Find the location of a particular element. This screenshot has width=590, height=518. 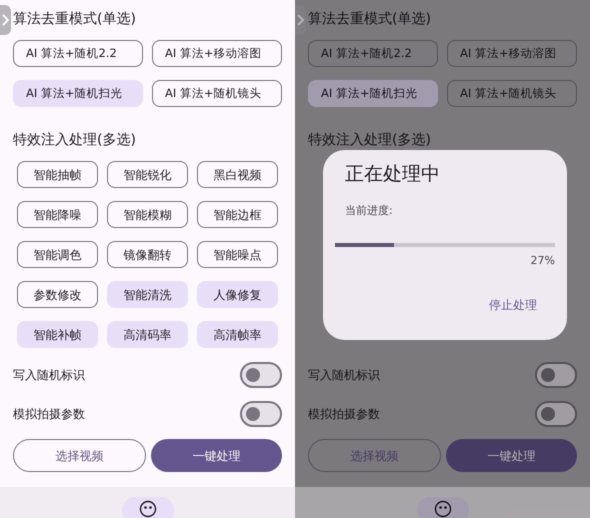

effect-option: 智能降噪 is located at coordinates (57, 214).